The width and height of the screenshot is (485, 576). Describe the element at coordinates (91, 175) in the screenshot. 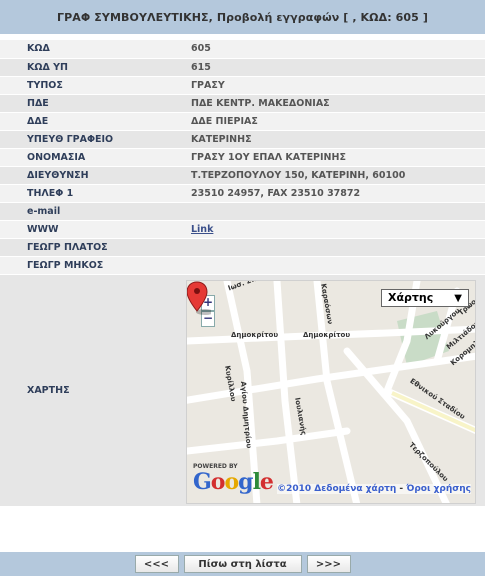

I see `field-label: ΔΙΕΥΘΥΝΣΗ` at that location.